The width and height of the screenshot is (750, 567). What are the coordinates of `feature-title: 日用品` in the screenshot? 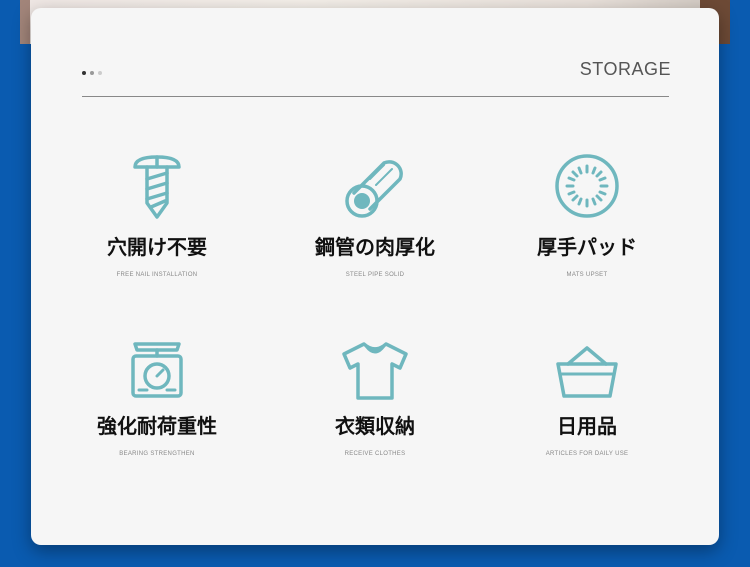 It's located at (587, 426).